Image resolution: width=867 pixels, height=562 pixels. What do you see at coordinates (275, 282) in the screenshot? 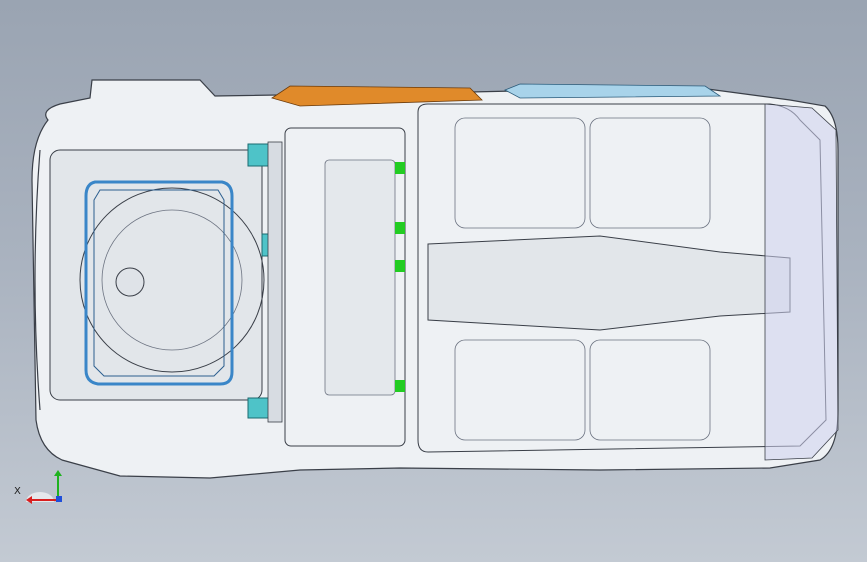
I see `rear-crossmember` at bounding box center [275, 282].